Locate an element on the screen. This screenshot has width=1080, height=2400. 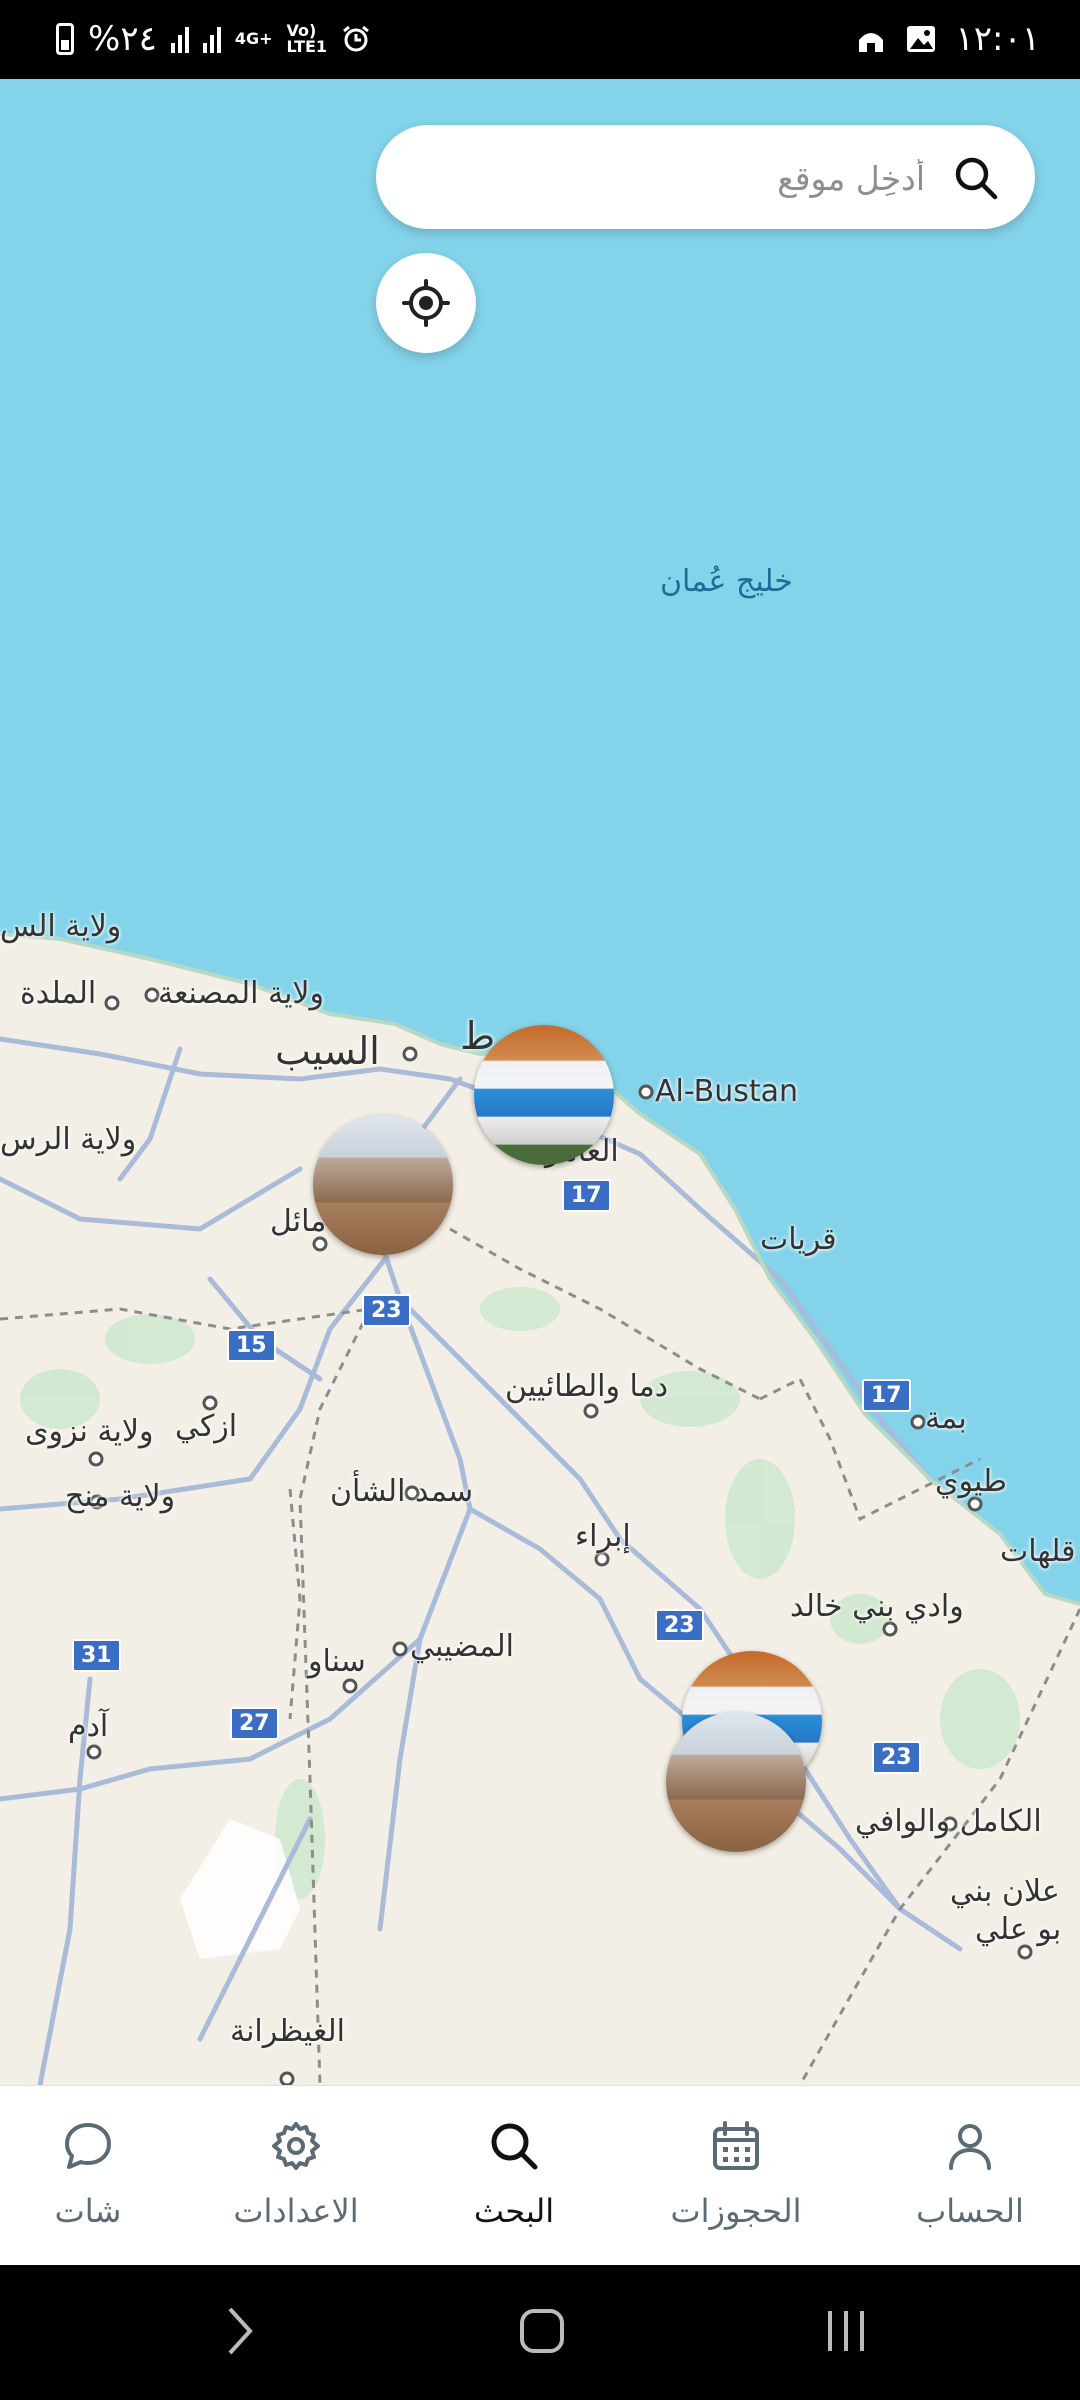
map-label: Al-Bustan is located at coordinates (726, 1091).